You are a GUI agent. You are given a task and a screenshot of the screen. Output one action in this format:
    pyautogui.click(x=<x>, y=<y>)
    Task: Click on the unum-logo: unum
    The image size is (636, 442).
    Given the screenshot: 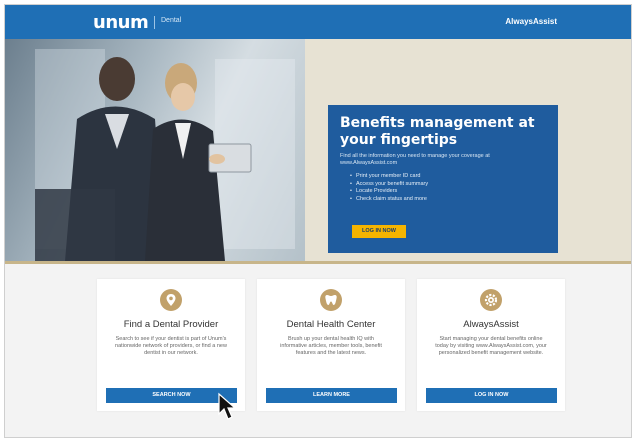 What is the action you would take?
    pyautogui.click(x=121, y=22)
    